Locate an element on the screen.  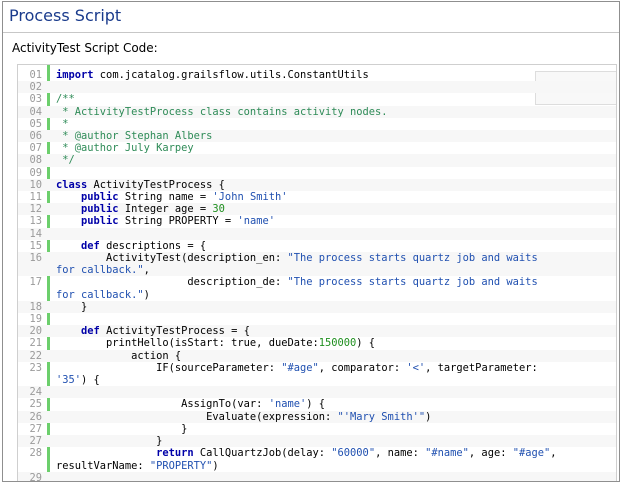
code-line: 18 } is located at coordinates (317, 307).